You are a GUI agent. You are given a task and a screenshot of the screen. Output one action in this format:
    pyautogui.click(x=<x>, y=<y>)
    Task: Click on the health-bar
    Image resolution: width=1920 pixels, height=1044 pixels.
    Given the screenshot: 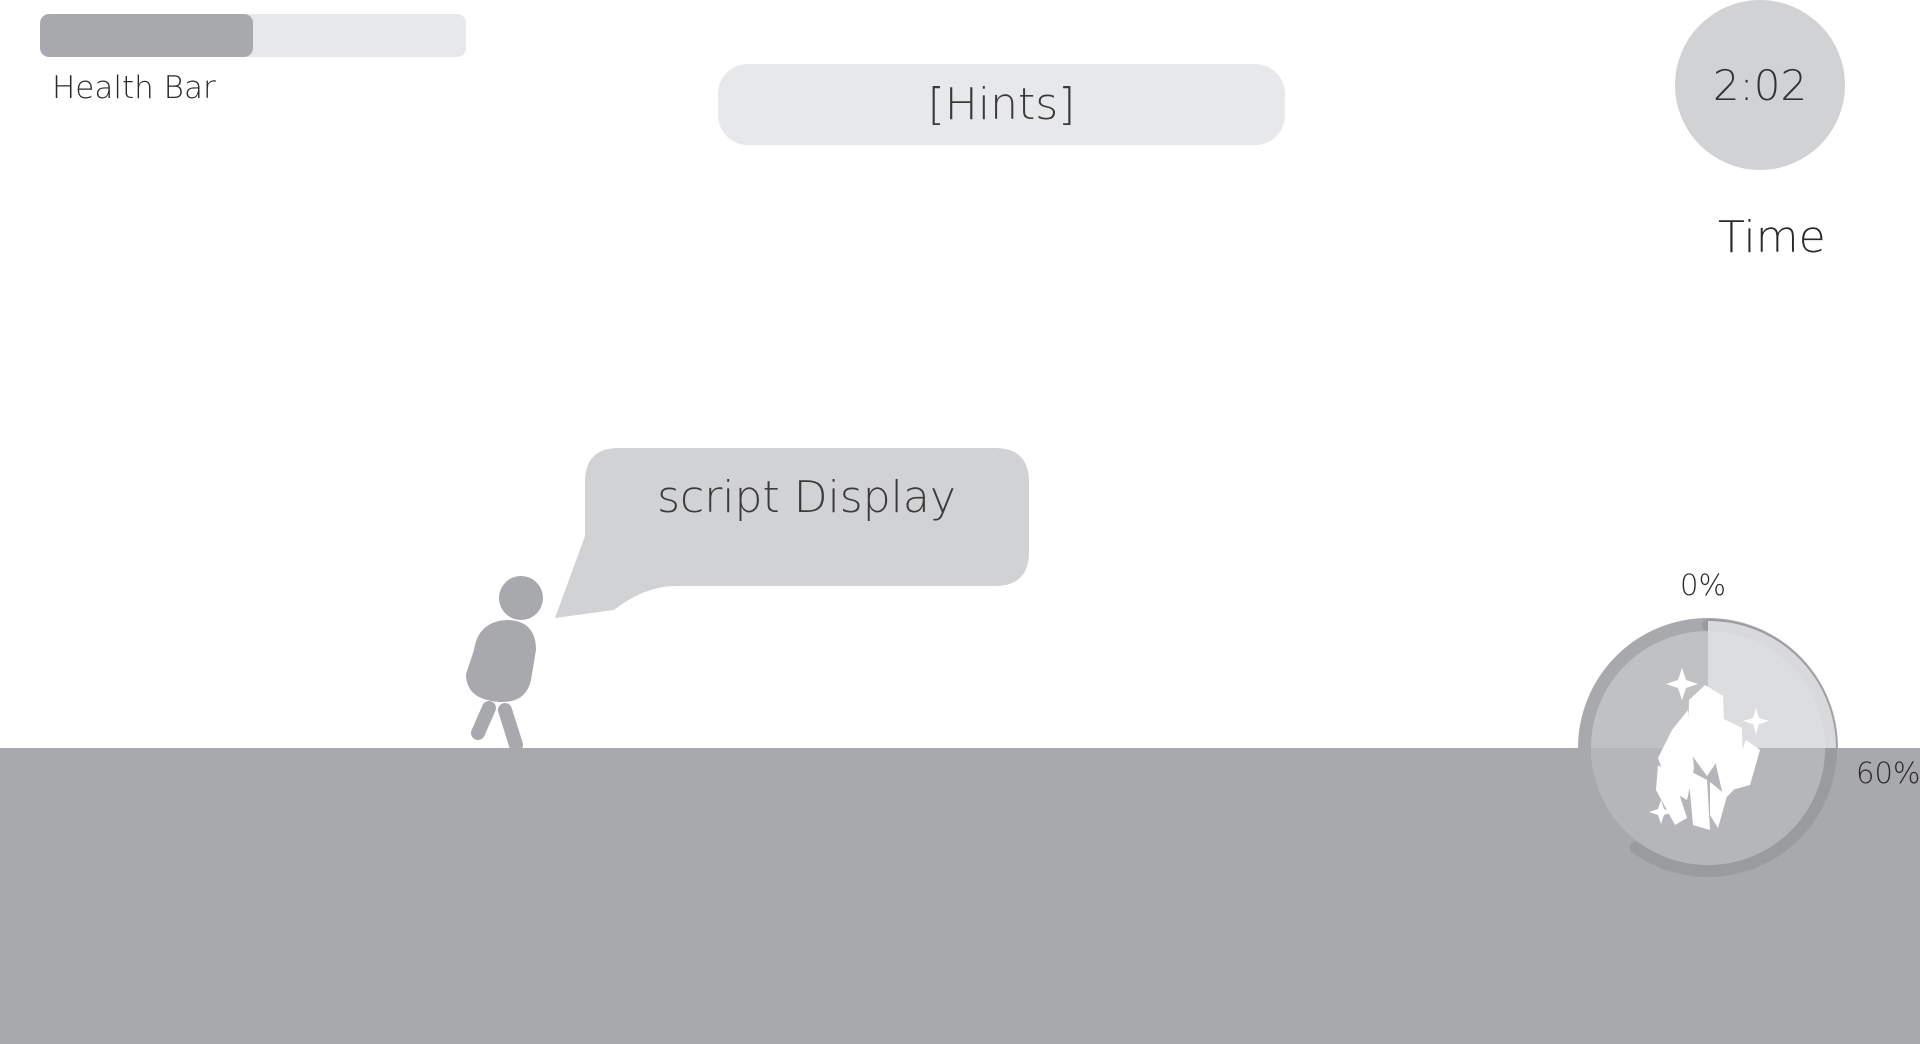 What is the action you would take?
    pyautogui.click(x=253, y=35)
    